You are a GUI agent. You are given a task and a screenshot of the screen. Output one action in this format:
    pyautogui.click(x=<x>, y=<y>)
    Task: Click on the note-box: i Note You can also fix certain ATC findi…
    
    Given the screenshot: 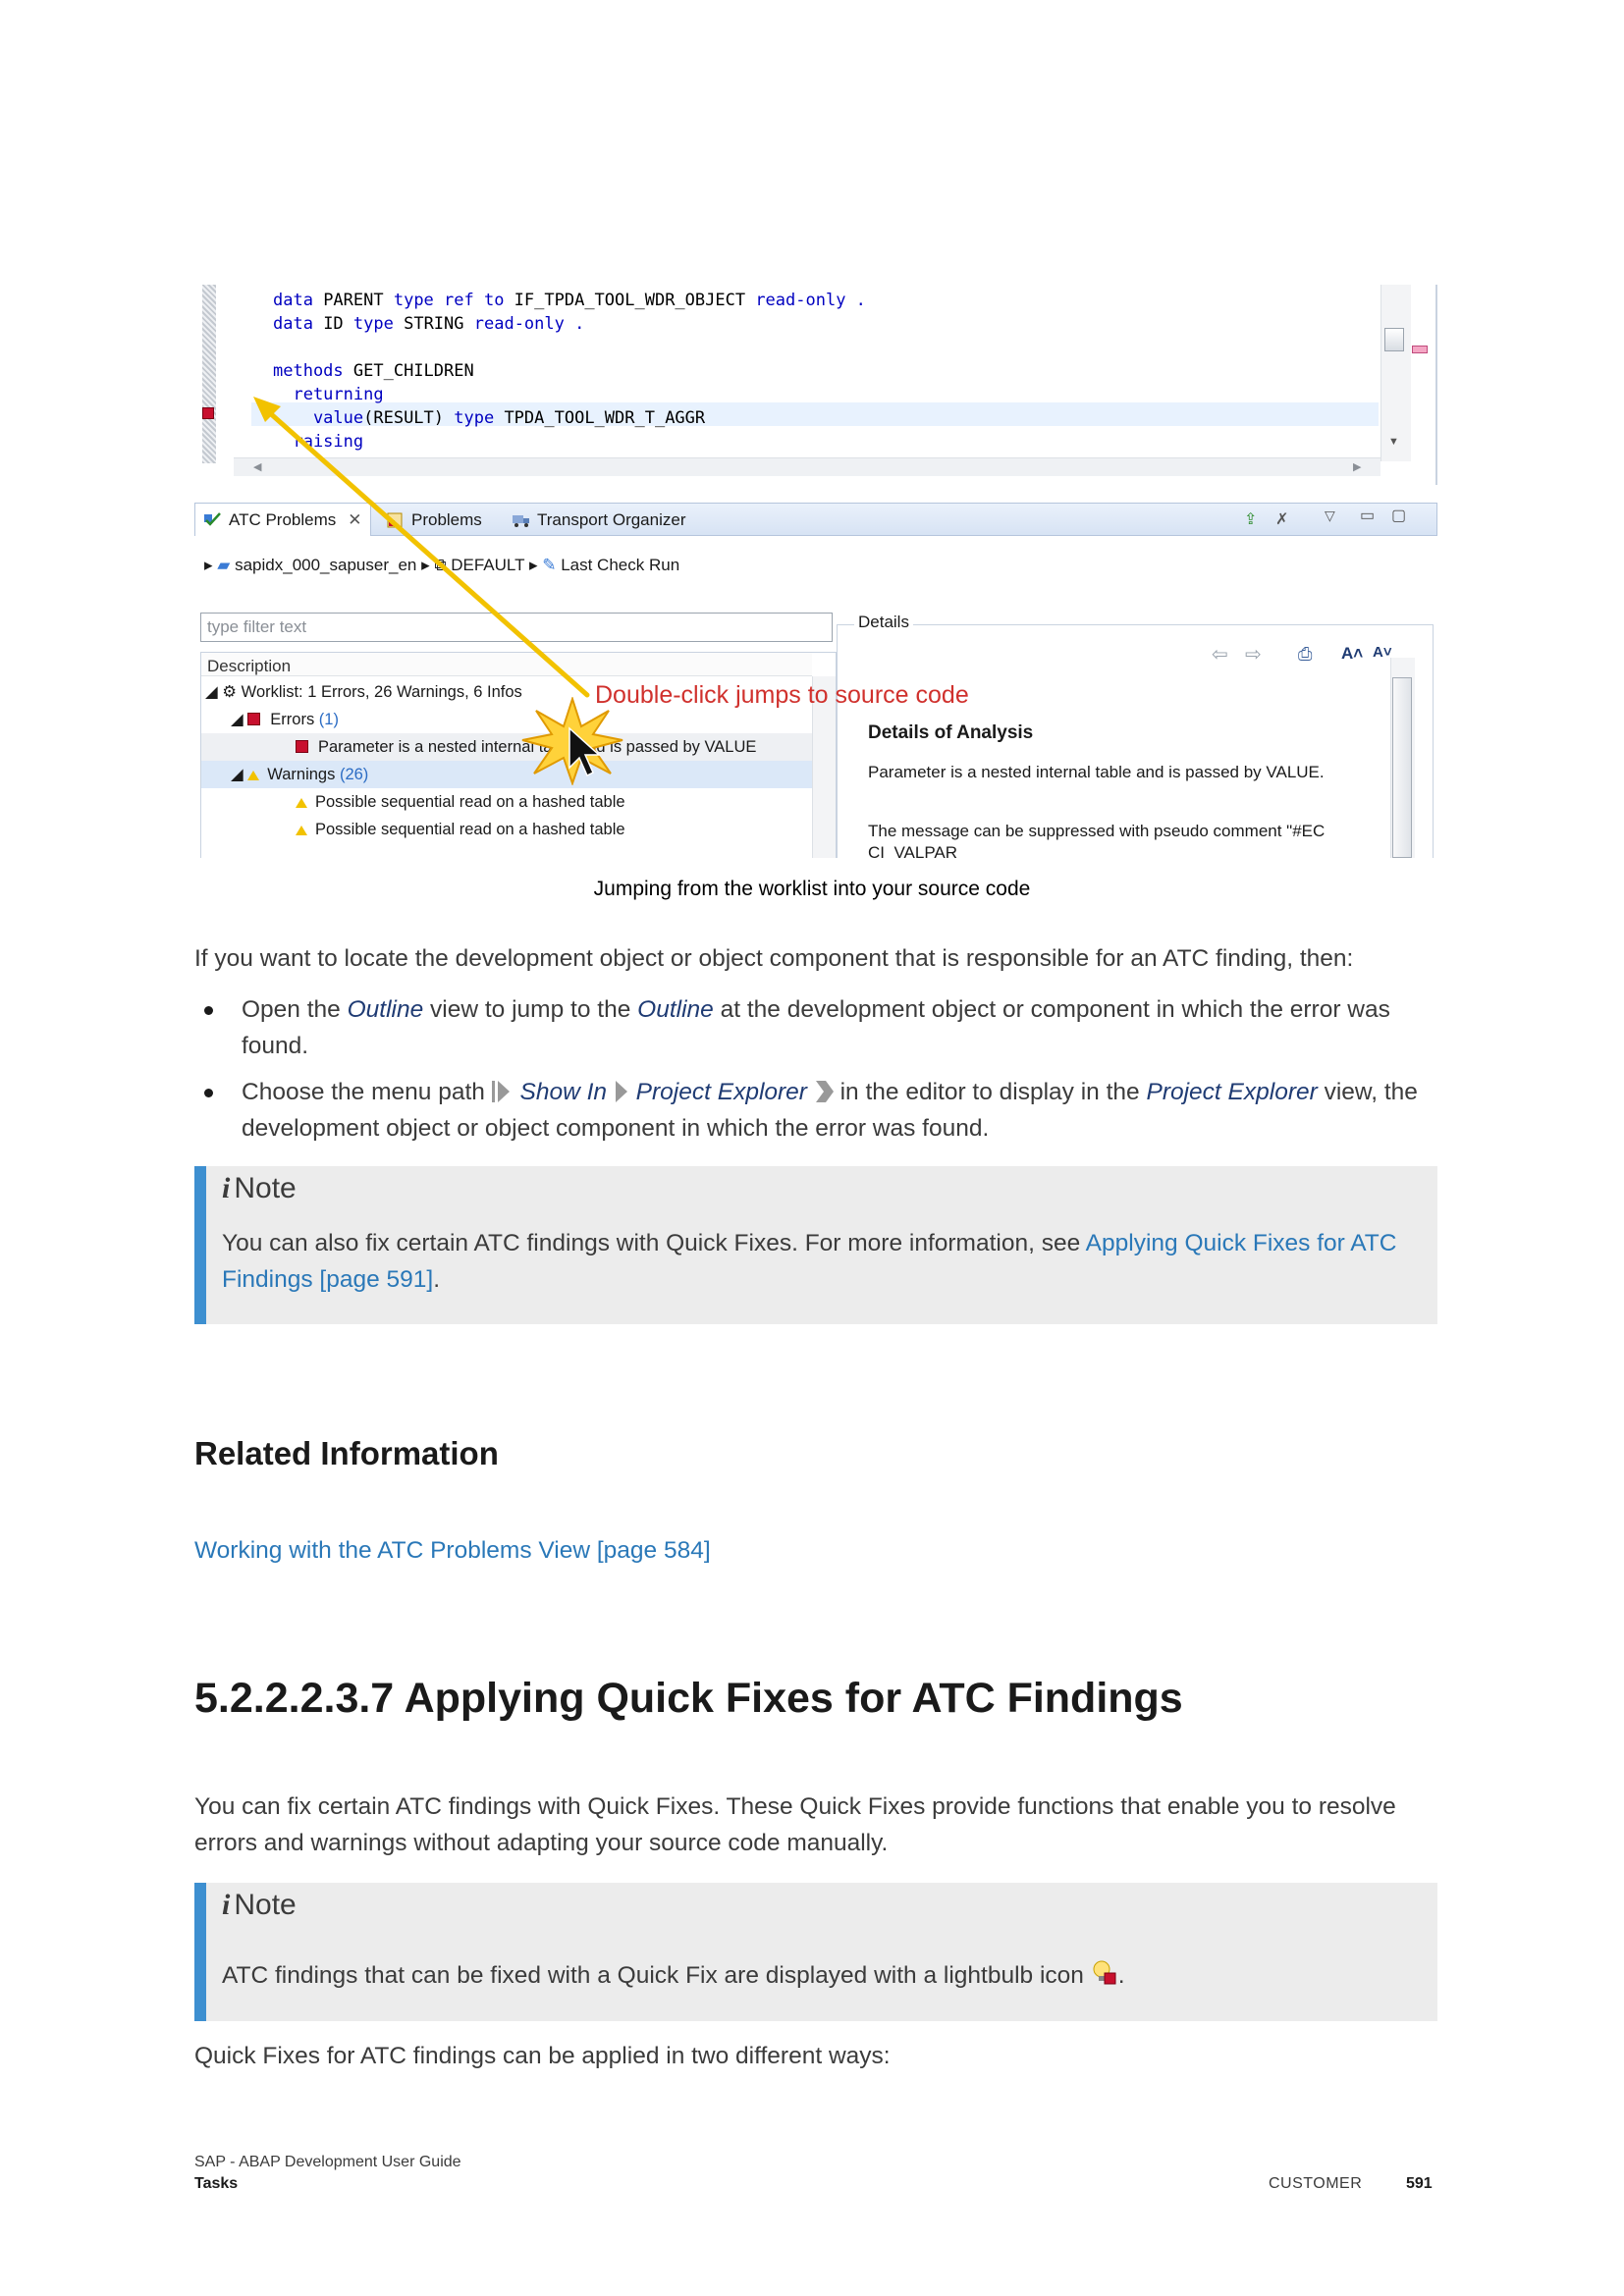 What is the action you would take?
    pyautogui.click(x=815, y=1245)
    